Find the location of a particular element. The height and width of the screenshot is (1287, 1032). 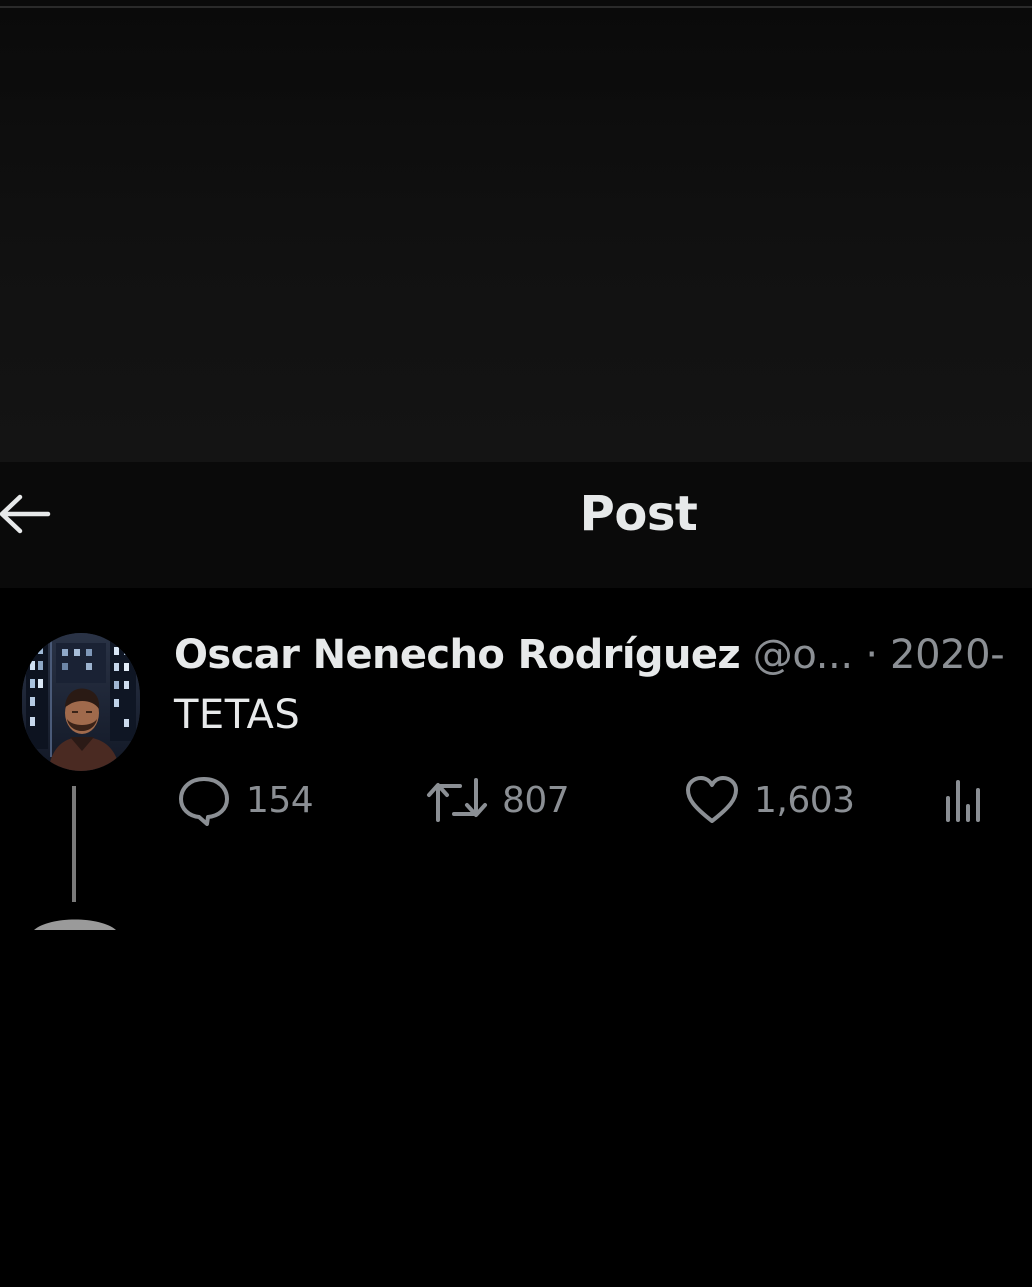

analytics-icon is located at coordinates (966, 800).